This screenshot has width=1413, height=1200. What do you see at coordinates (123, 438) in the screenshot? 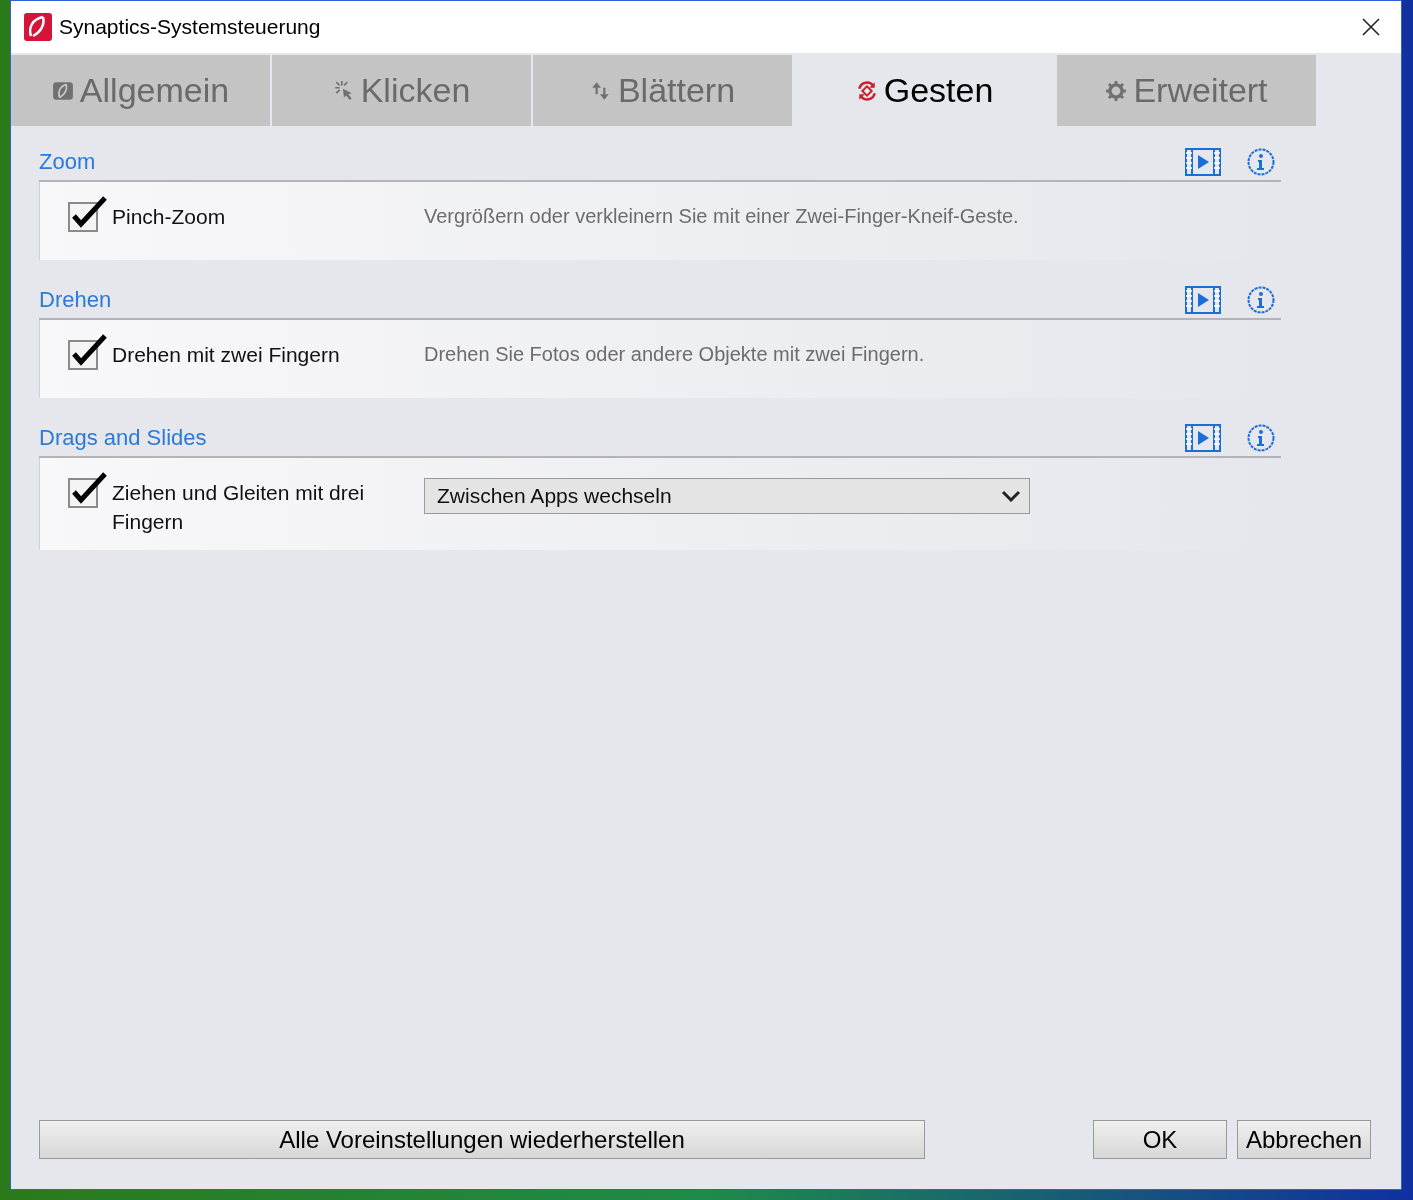
I see `section-heading: Drags and Slides` at bounding box center [123, 438].